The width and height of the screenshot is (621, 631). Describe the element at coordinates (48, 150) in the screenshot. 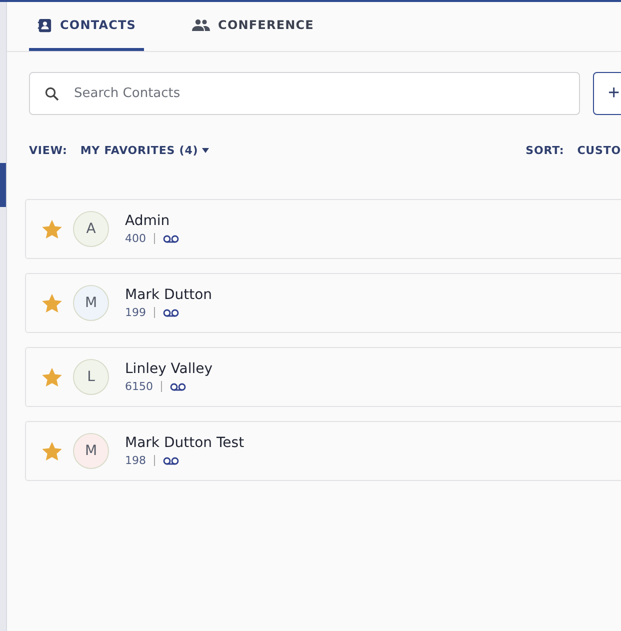

I see `view-label: VIEW:` at that location.